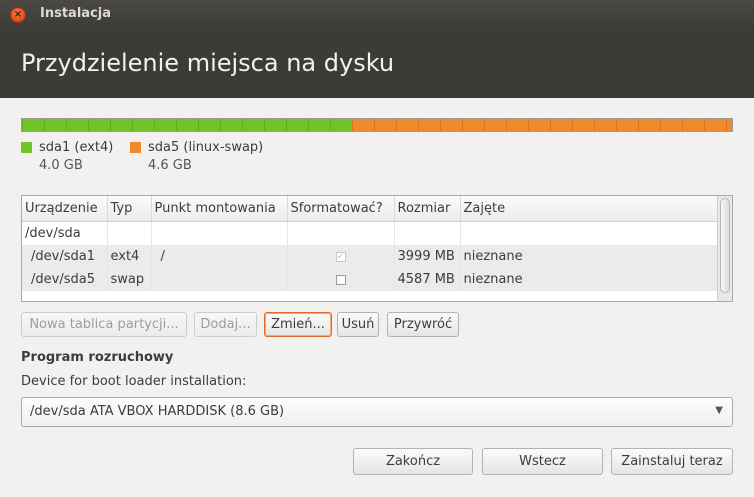 Image resolution: width=754 pixels, height=497 pixels. What do you see at coordinates (427, 209) in the screenshot?
I see `column-header-size: Rozmiar` at bounding box center [427, 209].